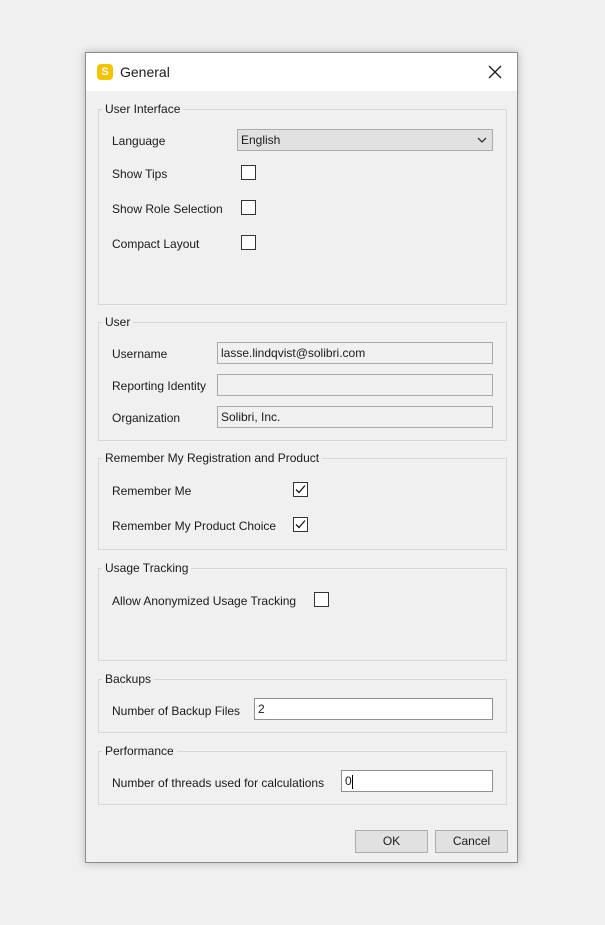 The image size is (605, 925). I want to click on compact-layout-label: Compact Layout, so click(156, 244).